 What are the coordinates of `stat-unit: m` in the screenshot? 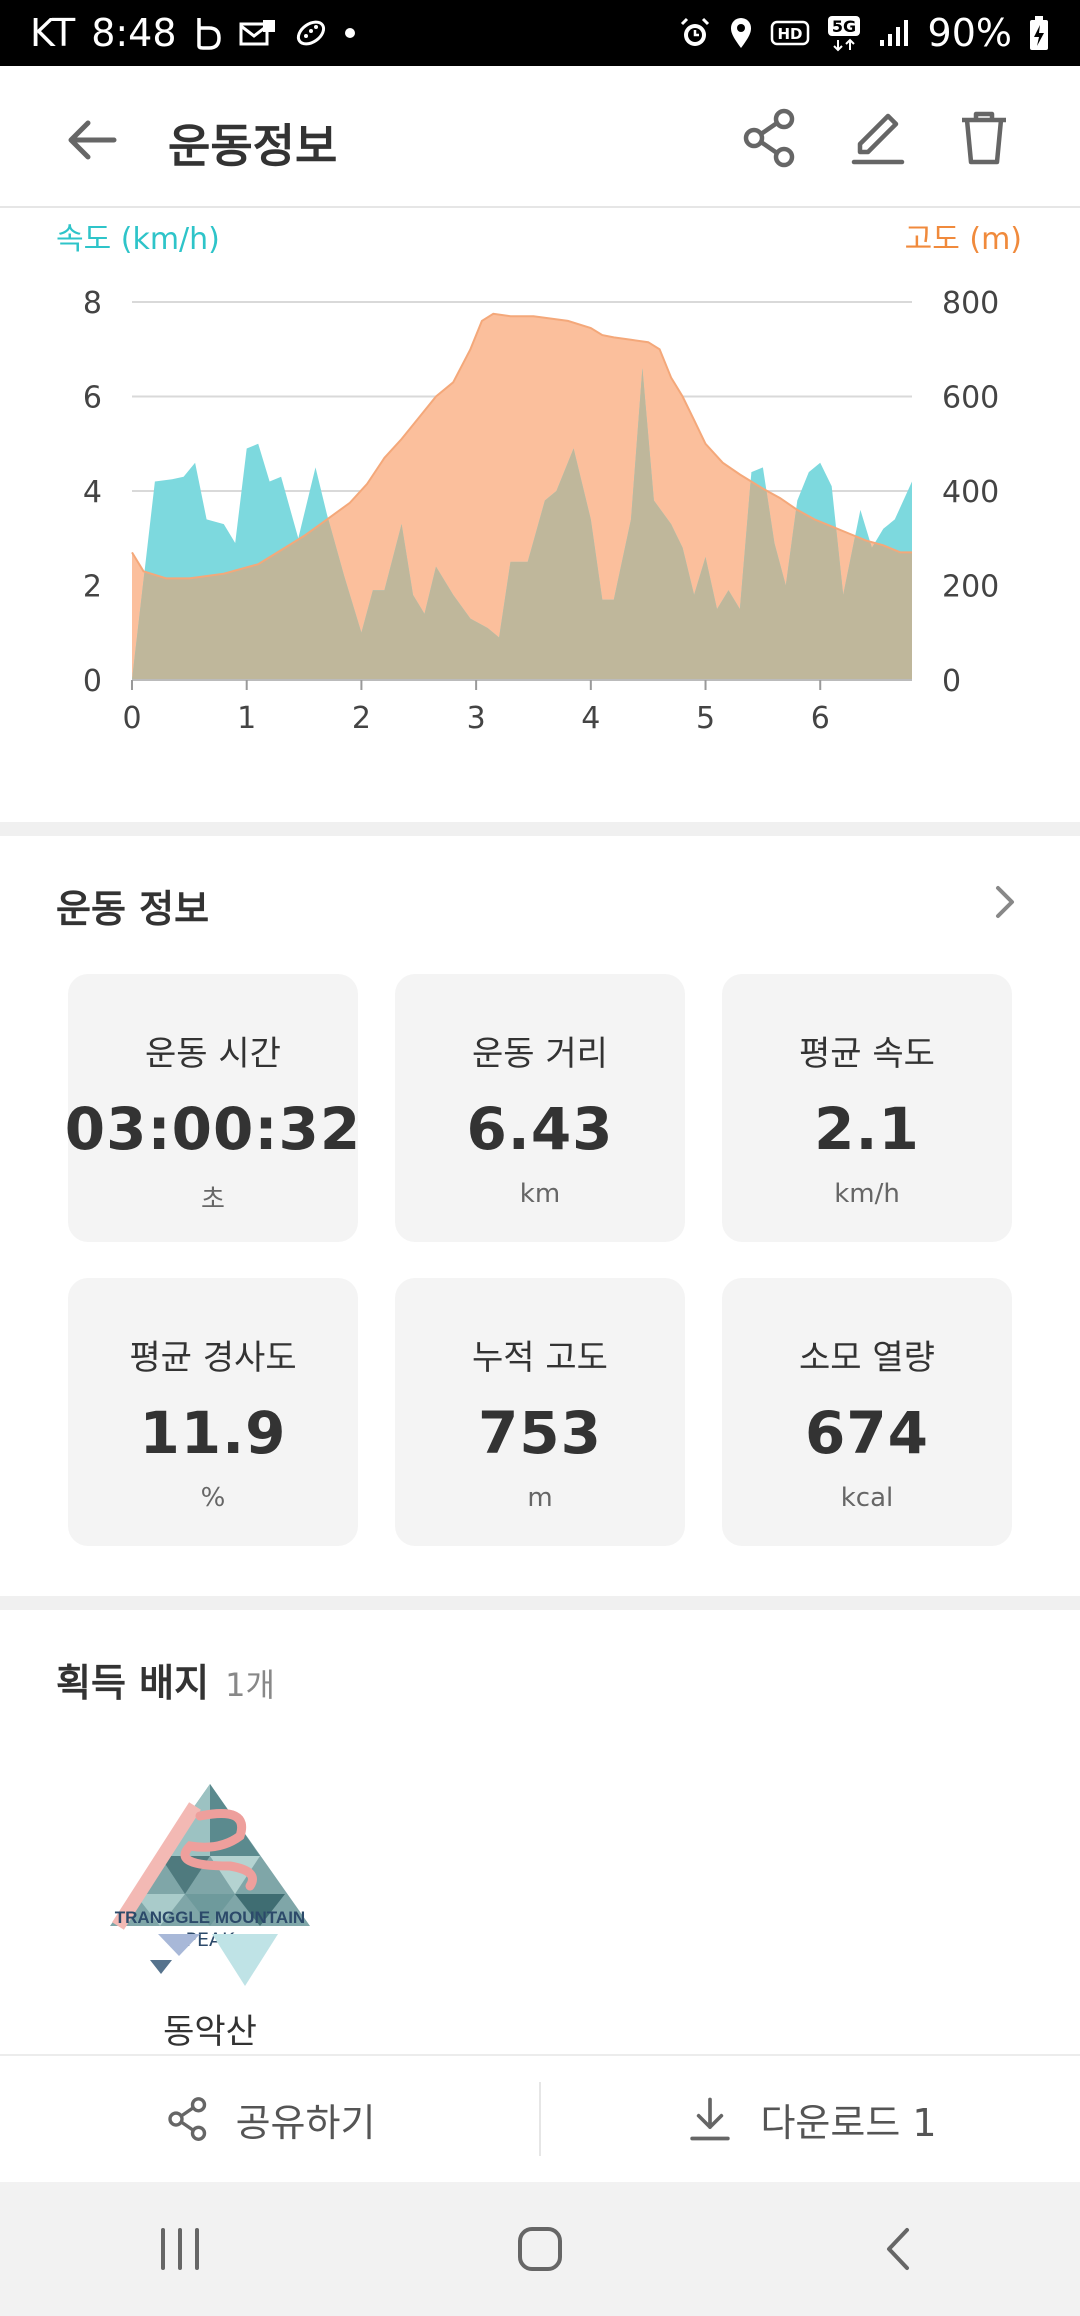 It's located at (540, 1498).